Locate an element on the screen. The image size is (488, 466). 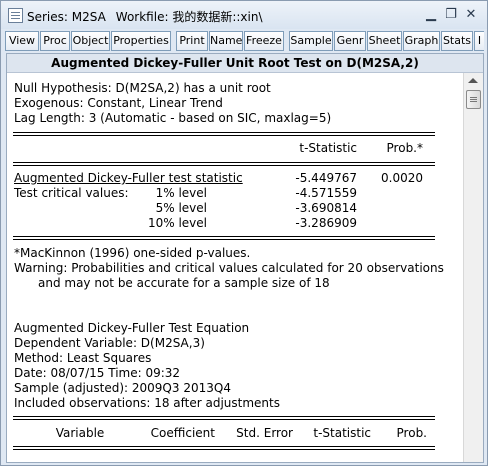
close-icon: ✕ is located at coordinates (471, 15).